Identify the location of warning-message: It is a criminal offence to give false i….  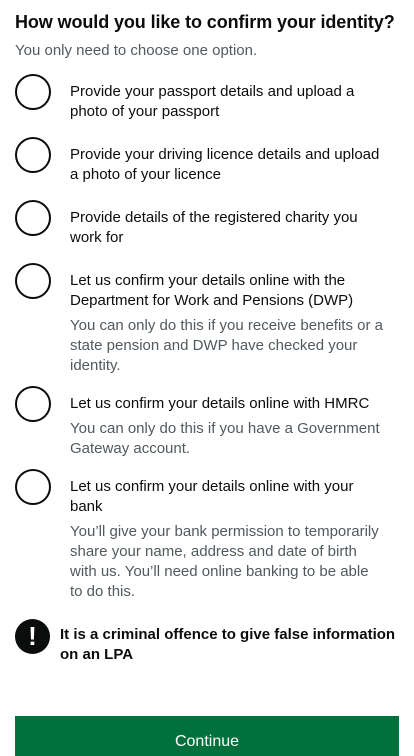
(228, 644).